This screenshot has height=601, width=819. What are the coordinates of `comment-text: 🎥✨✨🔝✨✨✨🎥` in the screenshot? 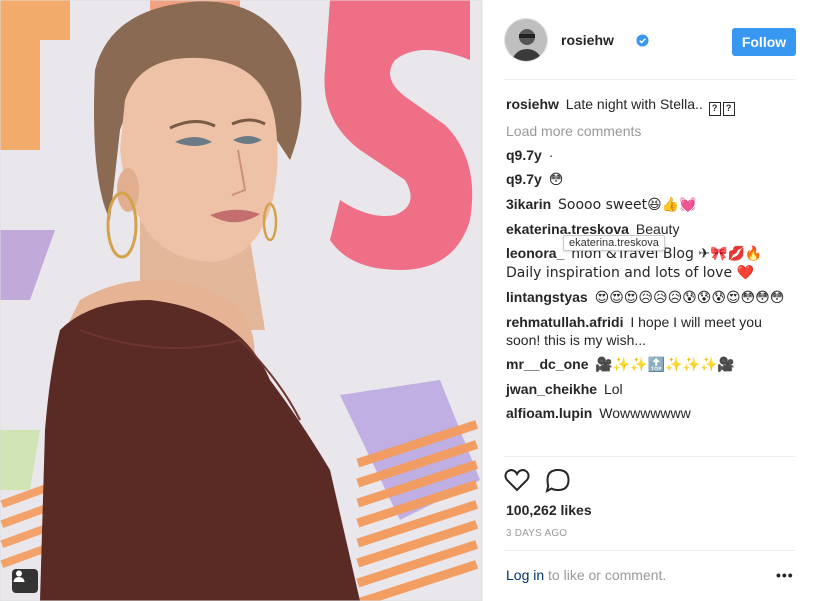 It's located at (665, 365).